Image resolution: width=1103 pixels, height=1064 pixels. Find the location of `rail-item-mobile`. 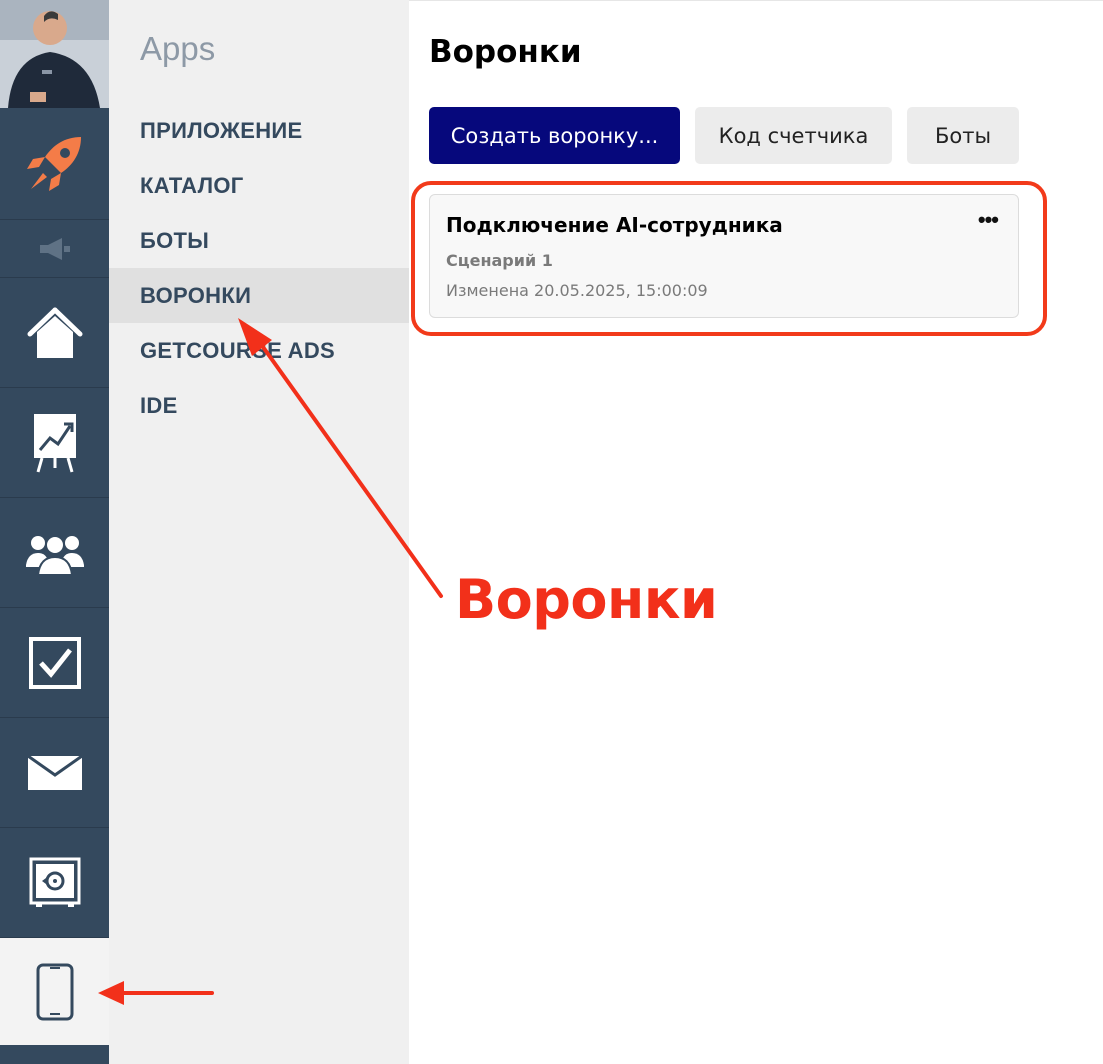

rail-item-mobile is located at coordinates (54, 991).